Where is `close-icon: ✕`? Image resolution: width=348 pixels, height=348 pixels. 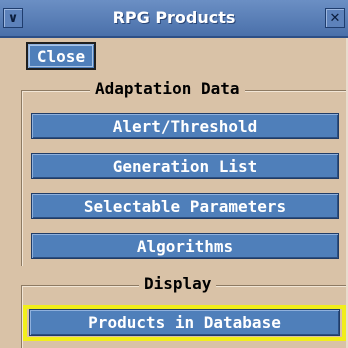
close-icon: ✕ is located at coordinates (335, 18).